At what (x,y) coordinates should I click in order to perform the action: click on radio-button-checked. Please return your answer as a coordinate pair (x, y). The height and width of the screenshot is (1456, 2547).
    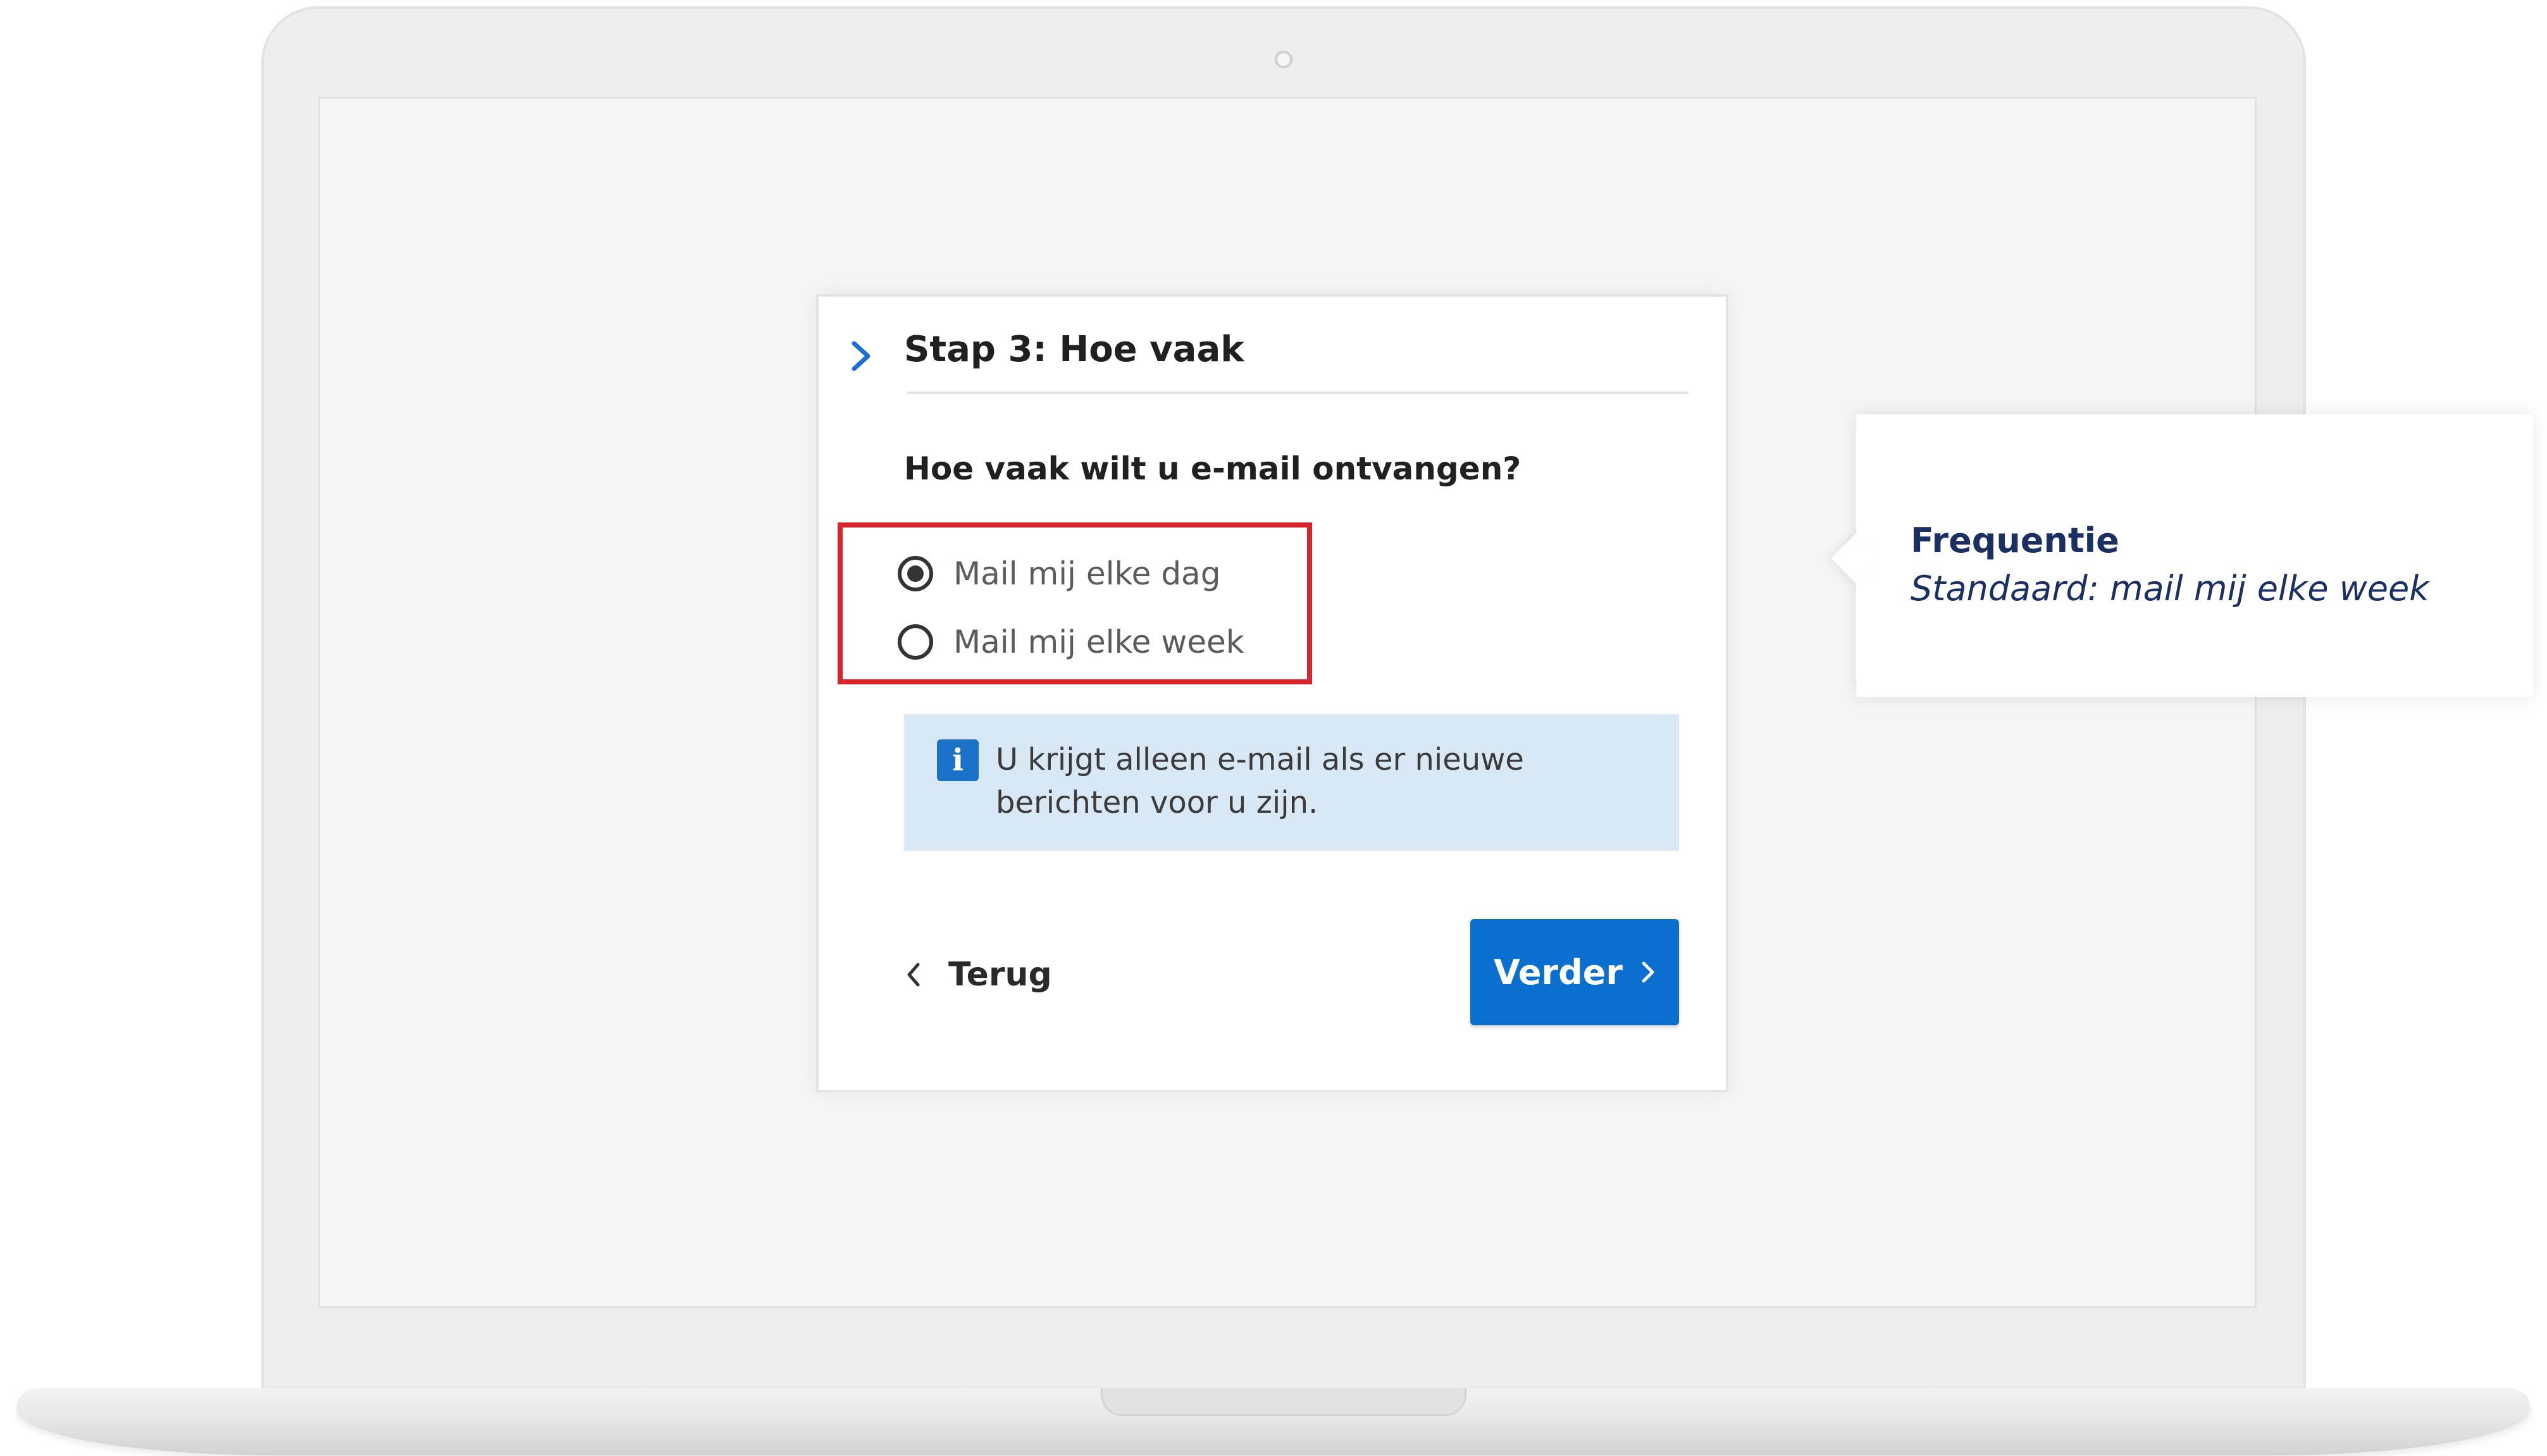
    Looking at the image, I should click on (915, 573).